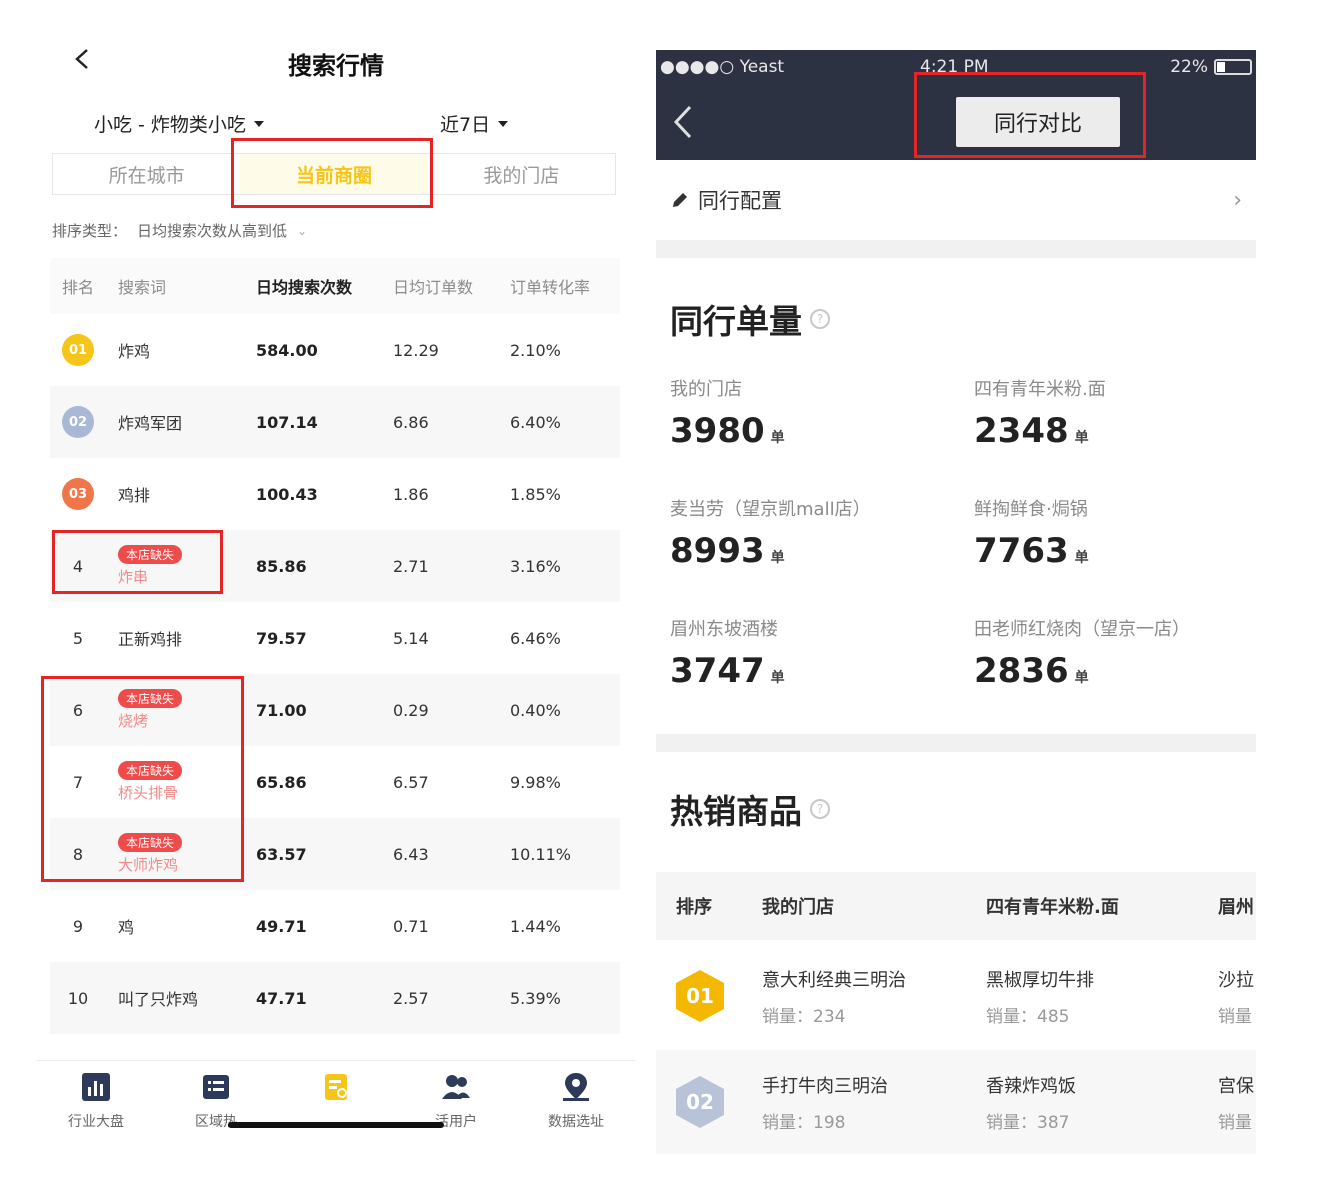 Image resolution: width=1326 pixels, height=1190 pixels. What do you see at coordinates (170, 125) in the screenshot?
I see `category-label: 小吃 - 炸物类小吃` at bounding box center [170, 125].